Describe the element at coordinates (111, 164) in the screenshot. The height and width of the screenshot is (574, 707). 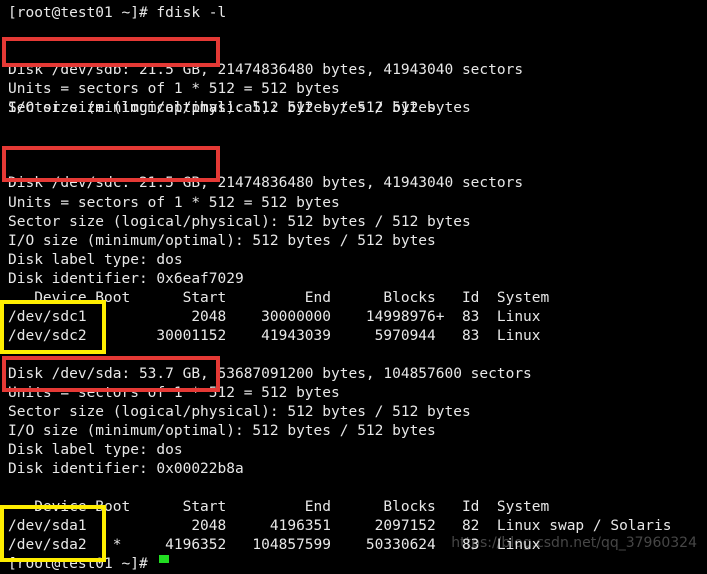
I see `highlight-disk-sdc` at that location.